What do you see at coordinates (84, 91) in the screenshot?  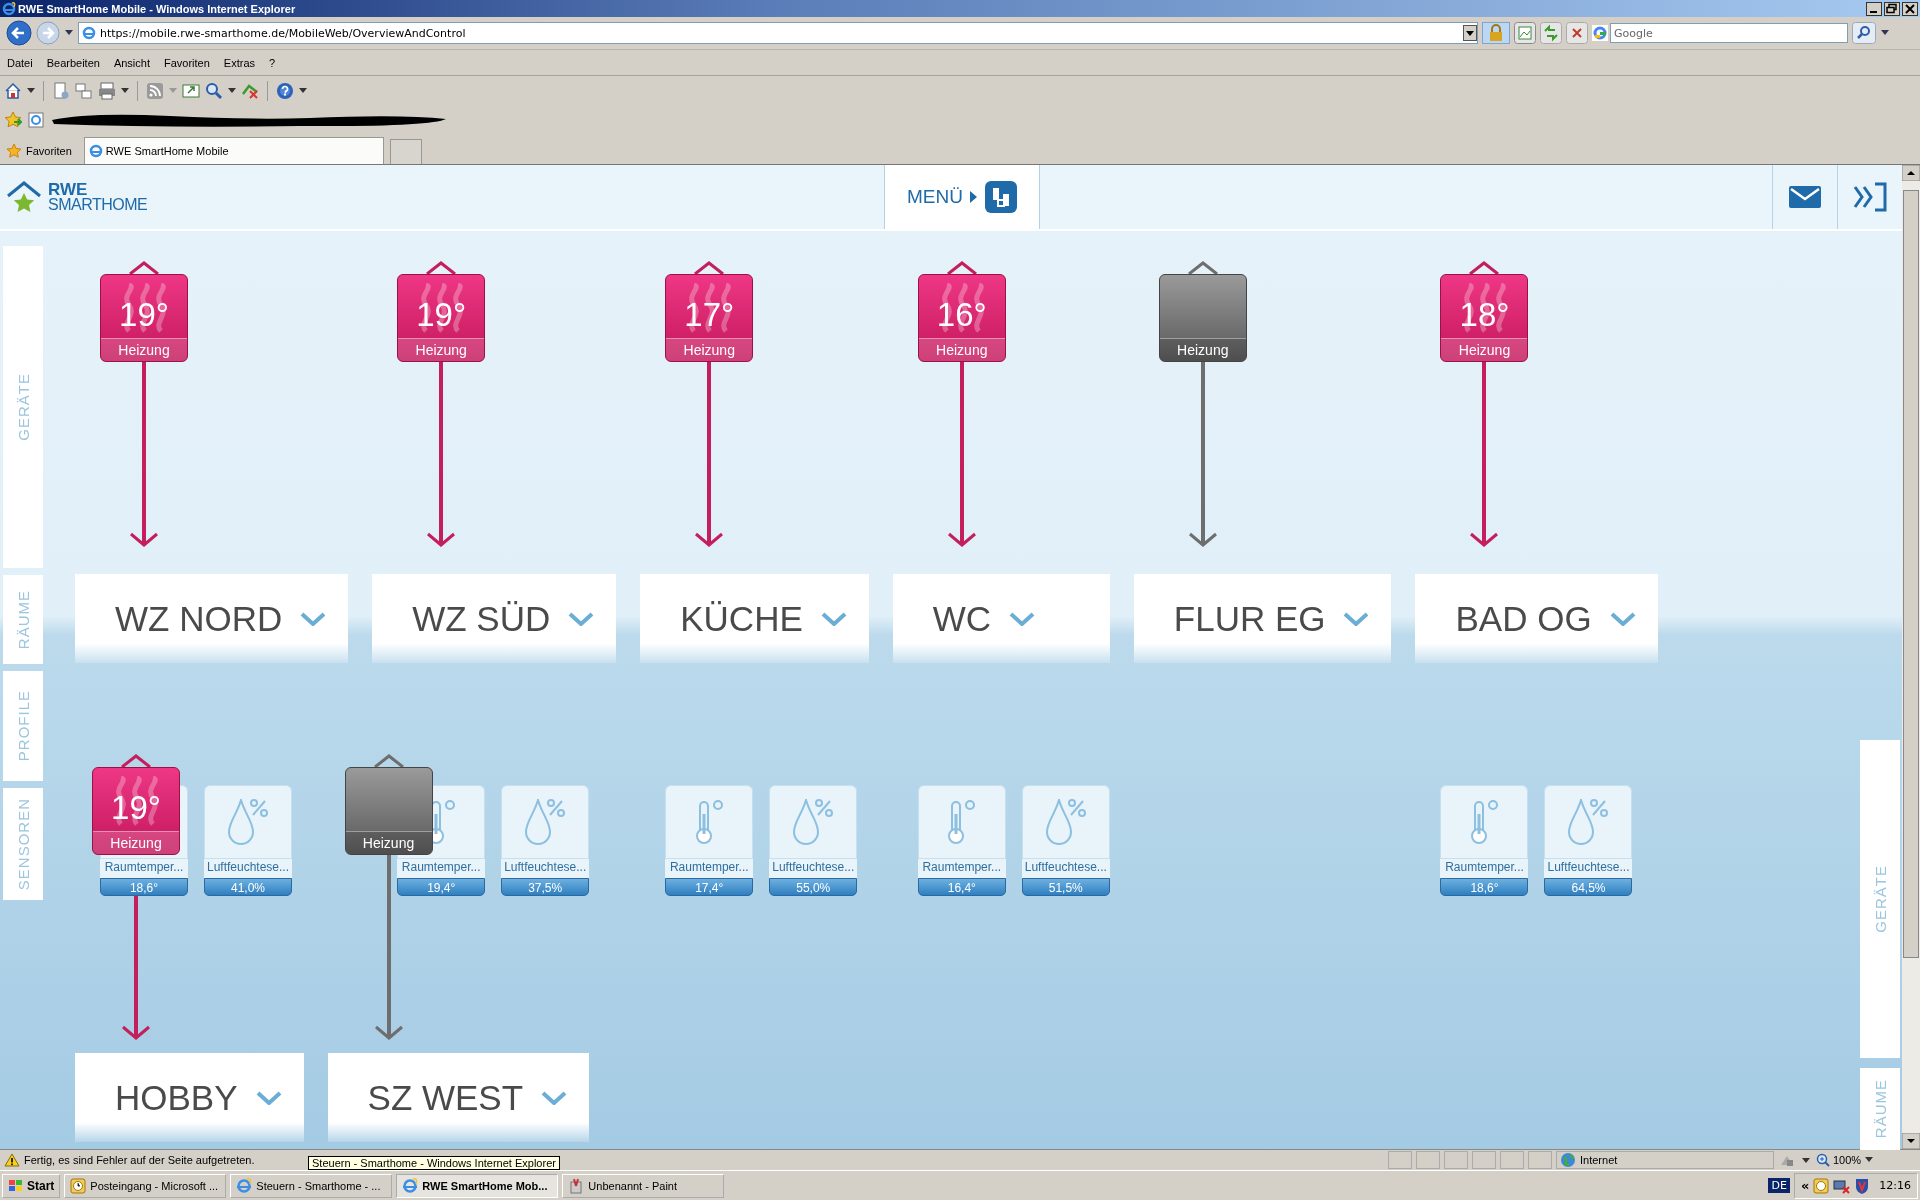 I see `document-icon` at bounding box center [84, 91].